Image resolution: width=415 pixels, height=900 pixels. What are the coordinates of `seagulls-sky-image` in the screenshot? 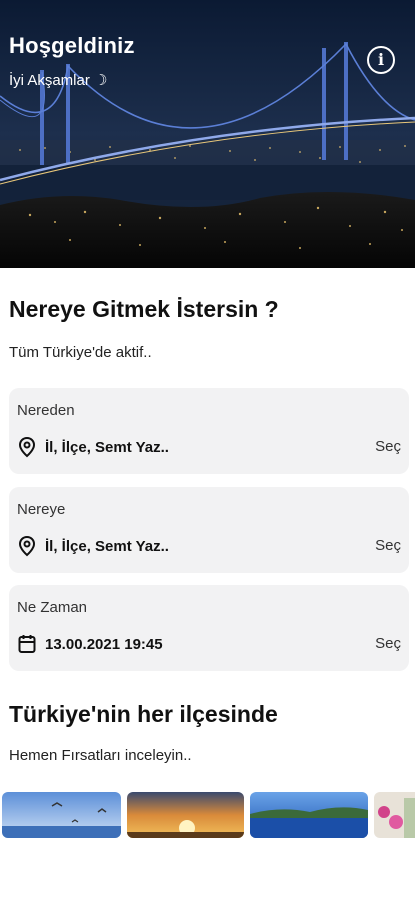 It's located at (61, 815).